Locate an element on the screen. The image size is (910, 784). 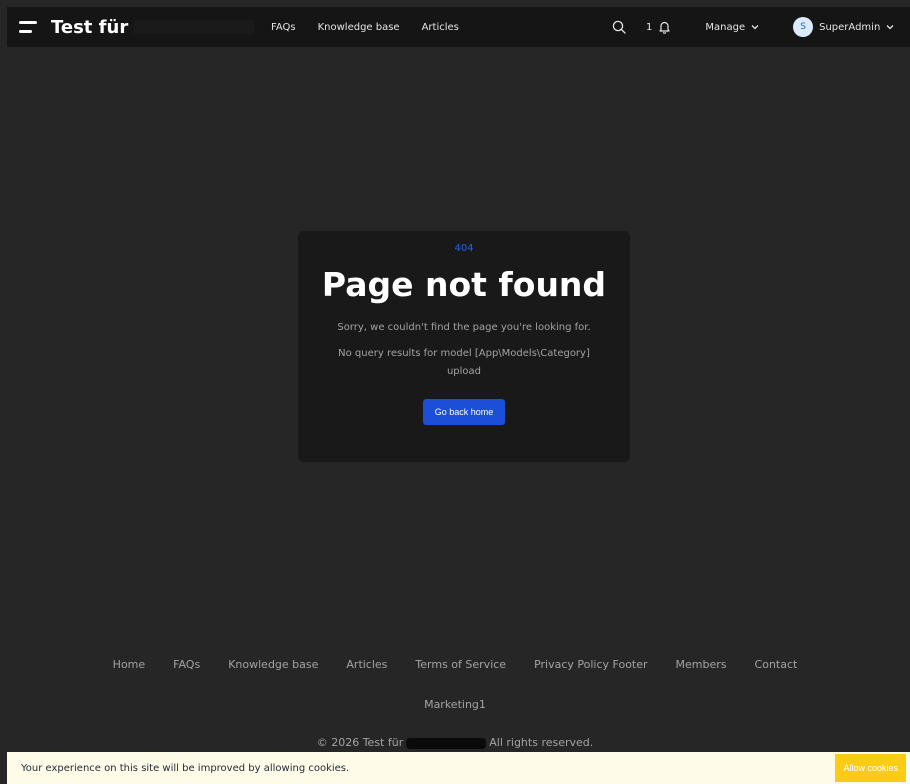
brand: Test für is located at coordinates (137, 27).